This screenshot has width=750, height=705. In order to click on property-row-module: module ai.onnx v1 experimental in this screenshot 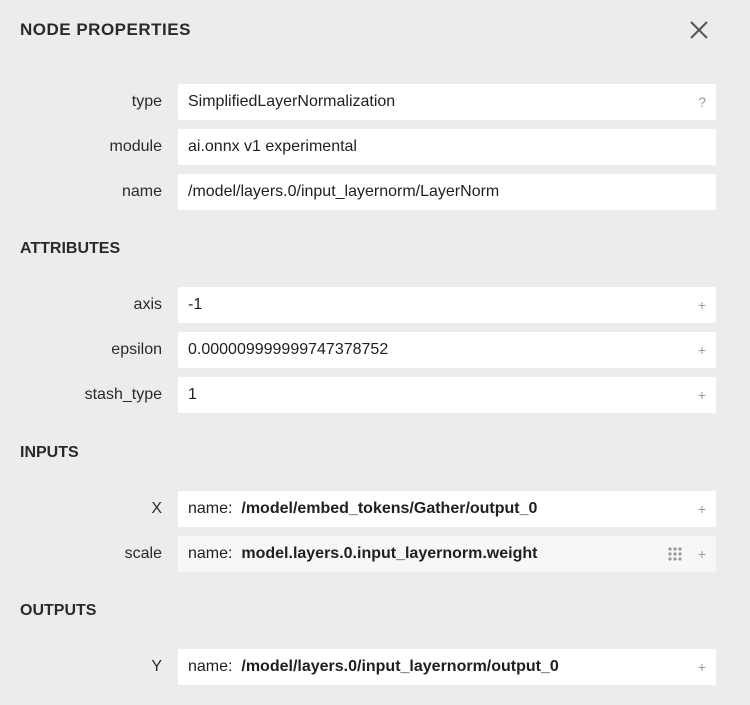, I will do `click(375, 147)`.